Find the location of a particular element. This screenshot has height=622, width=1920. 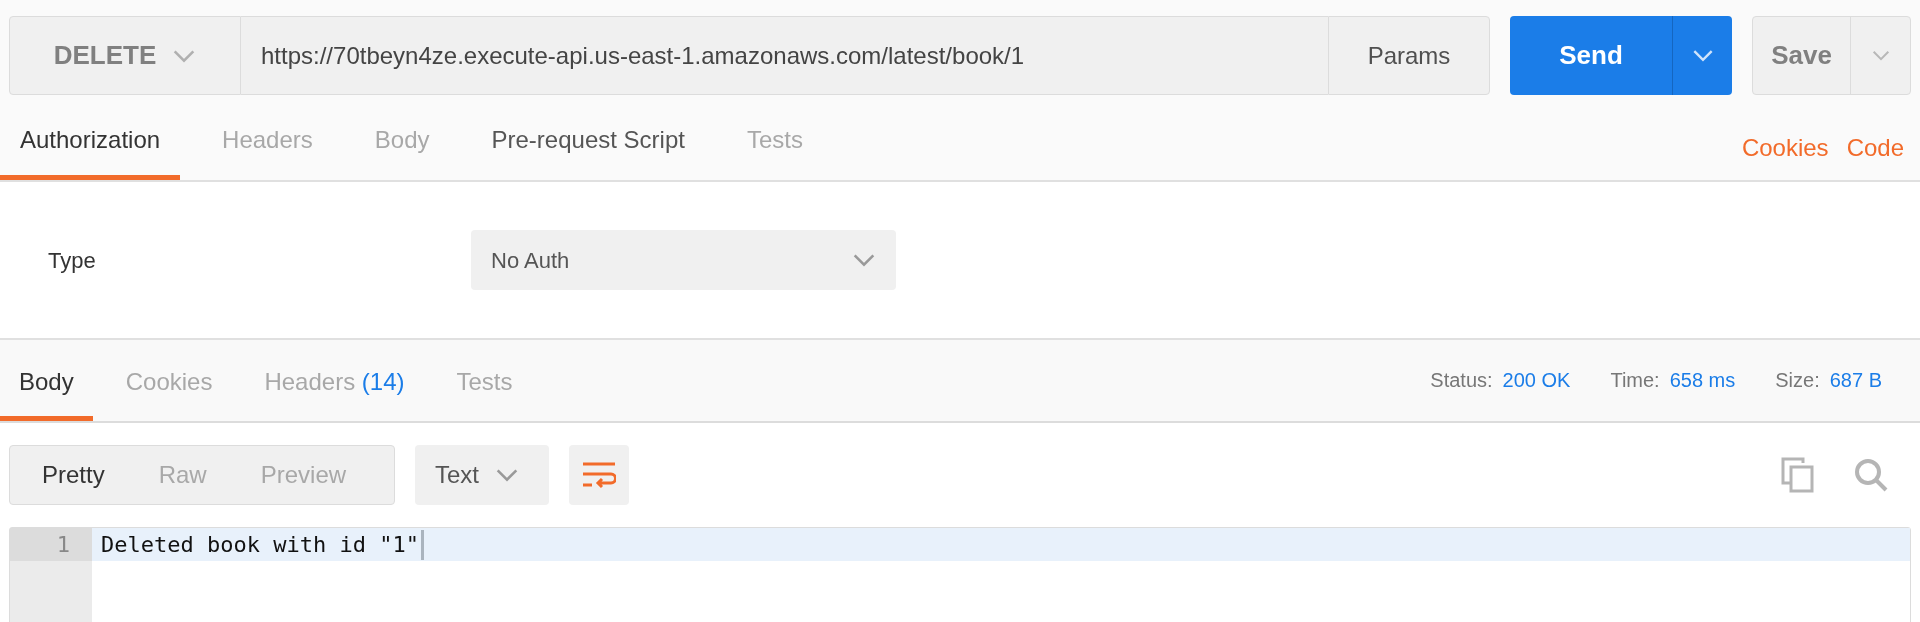

auth-type-dropdown: No Auth is located at coordinates (683, 260).